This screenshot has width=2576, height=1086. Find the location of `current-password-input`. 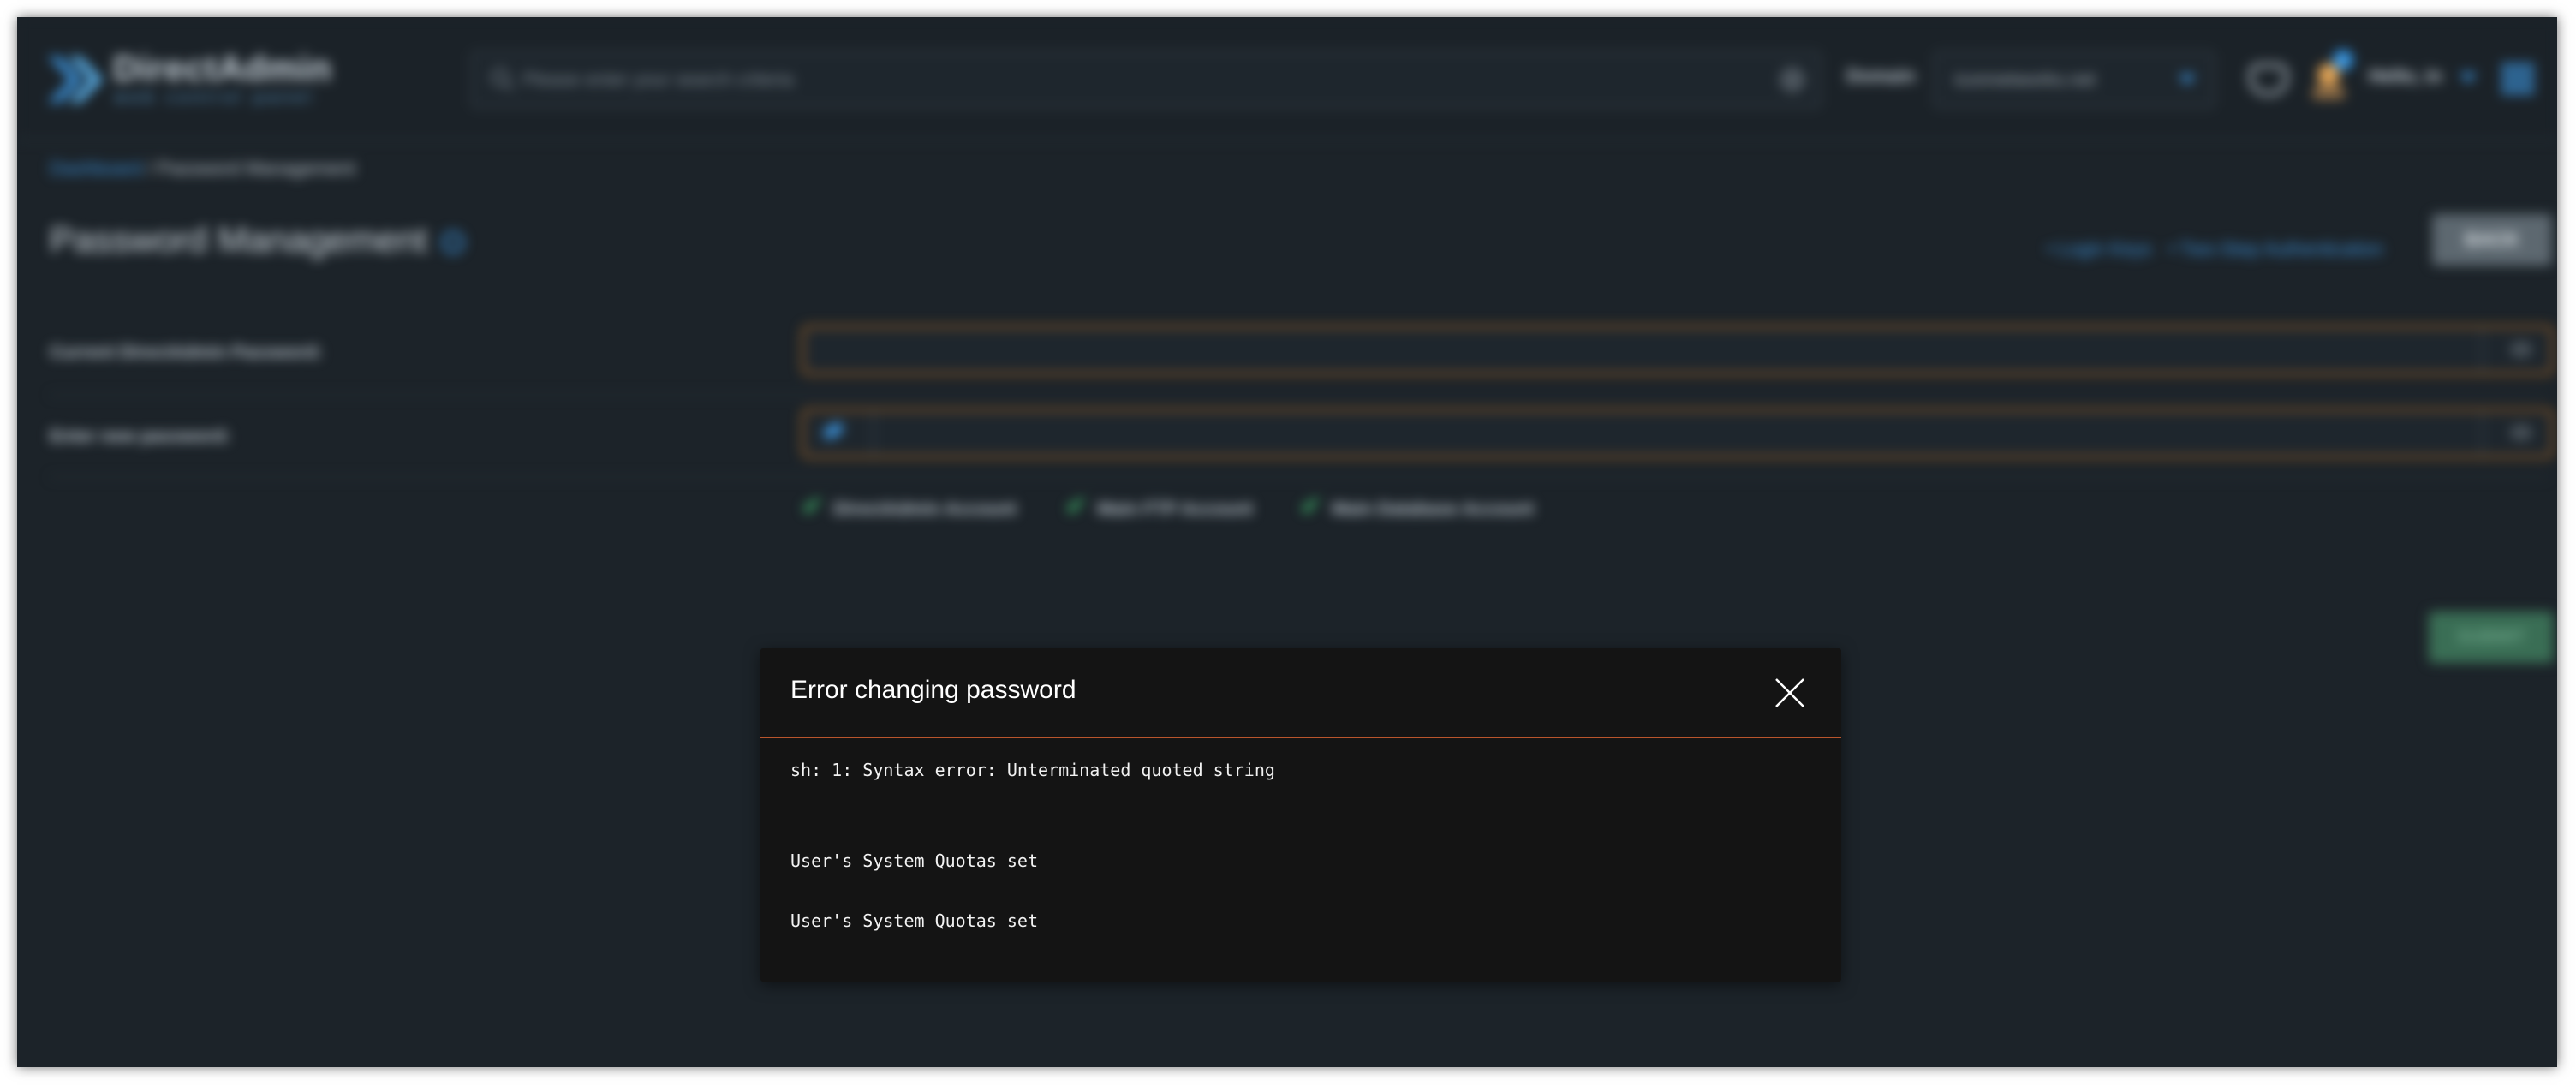

current-password-input is located at coordinates (1678, 350).